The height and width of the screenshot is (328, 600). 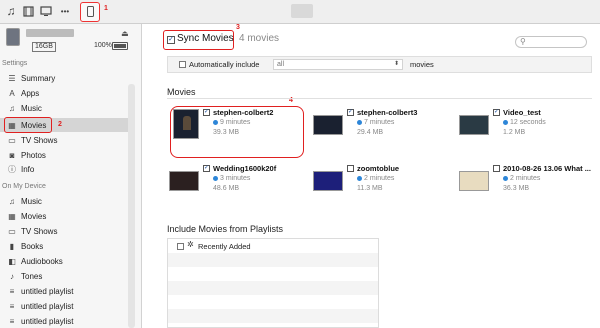 I want to click on sidebar-item-playlist-3: ≡ untitled playlist, so click(x=66, y=321).